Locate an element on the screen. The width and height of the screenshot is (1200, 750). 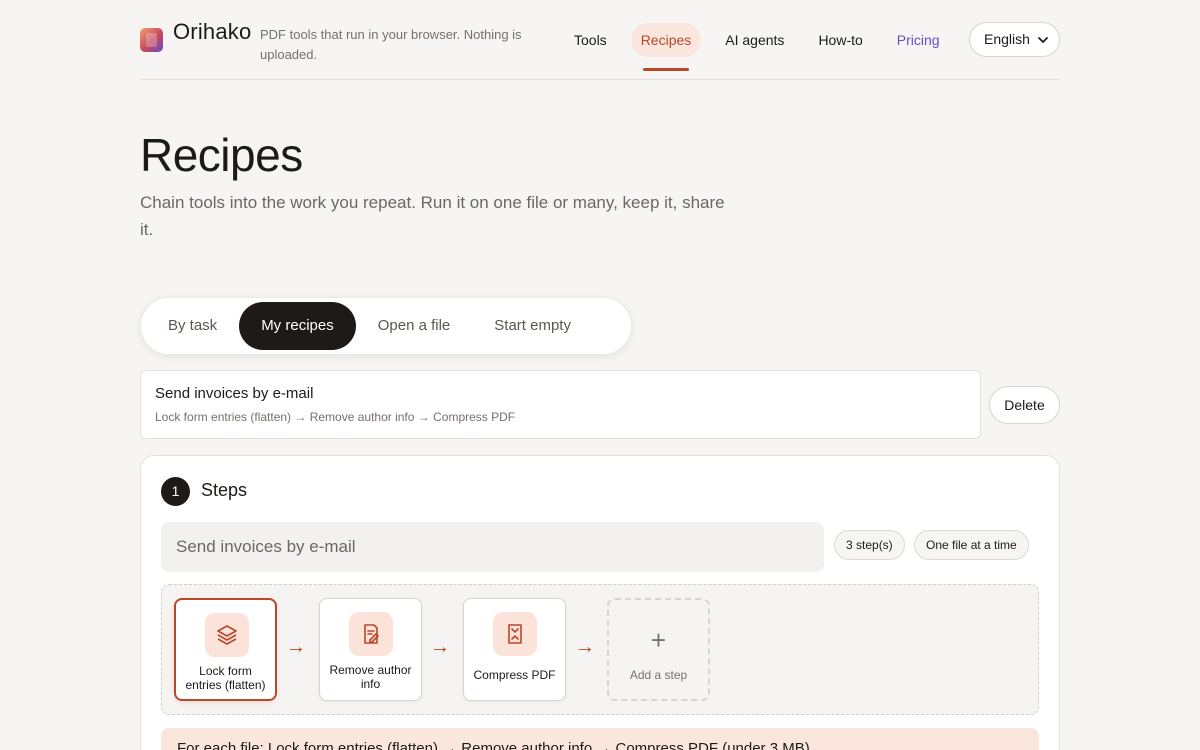
nav-ai-agents: AI agents is located at coordinates (754, 40).